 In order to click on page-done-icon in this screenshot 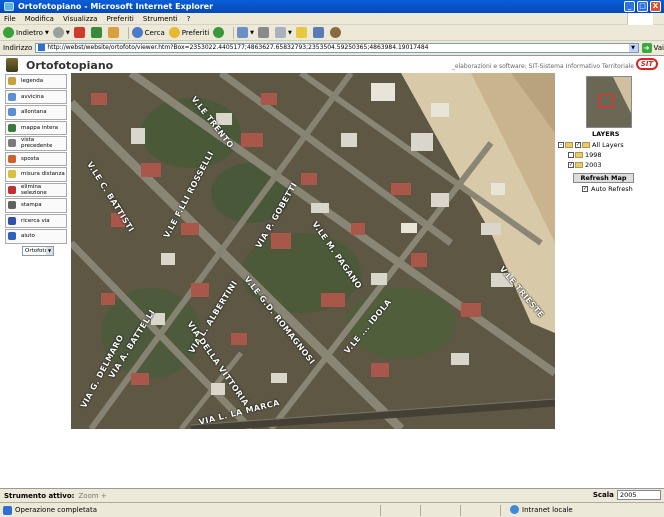, I will do `click(7, 510)`.